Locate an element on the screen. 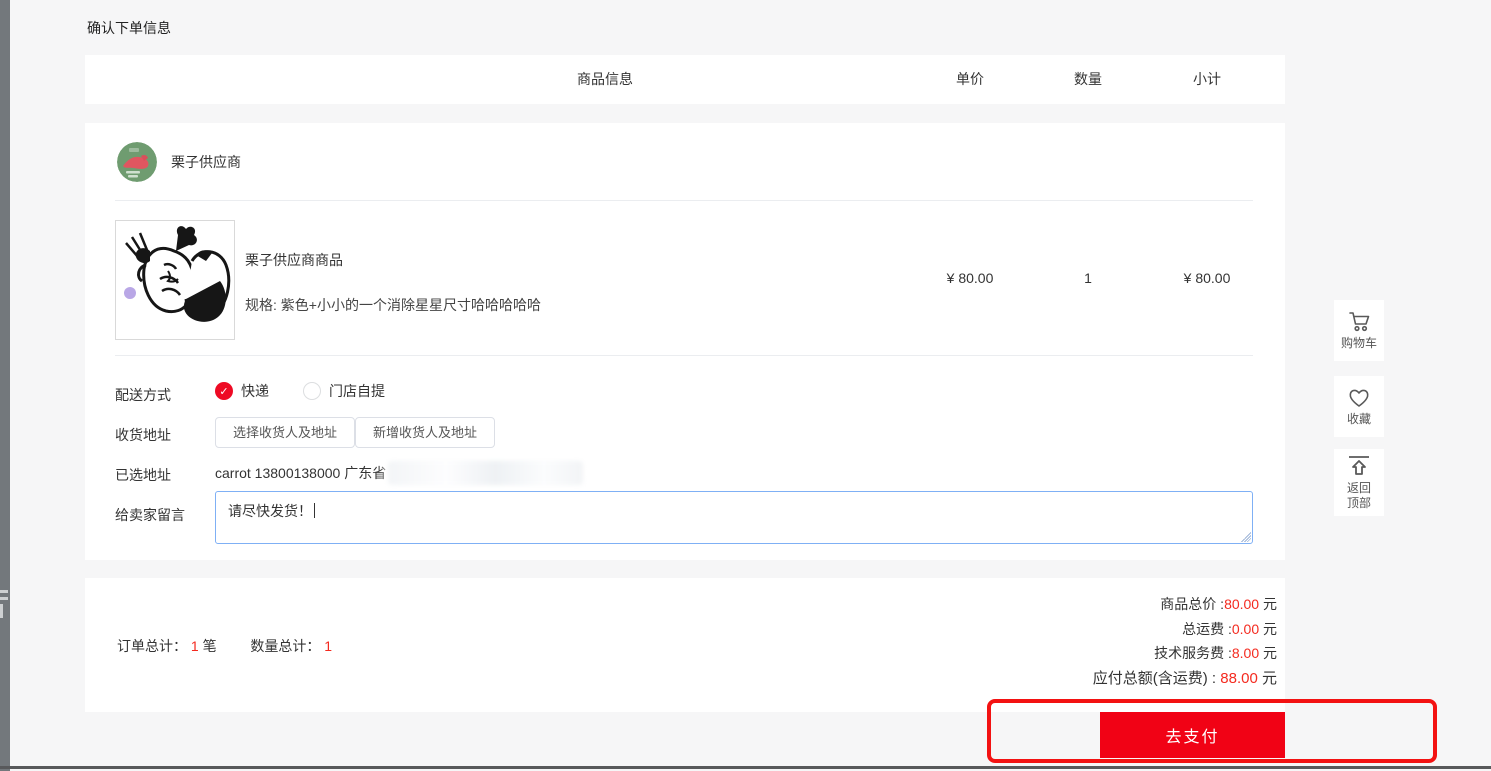 The width and height of the screenshot is (1491, 771). add-address-button: 新增收货人及地址 is located at coordinates (425, 432).